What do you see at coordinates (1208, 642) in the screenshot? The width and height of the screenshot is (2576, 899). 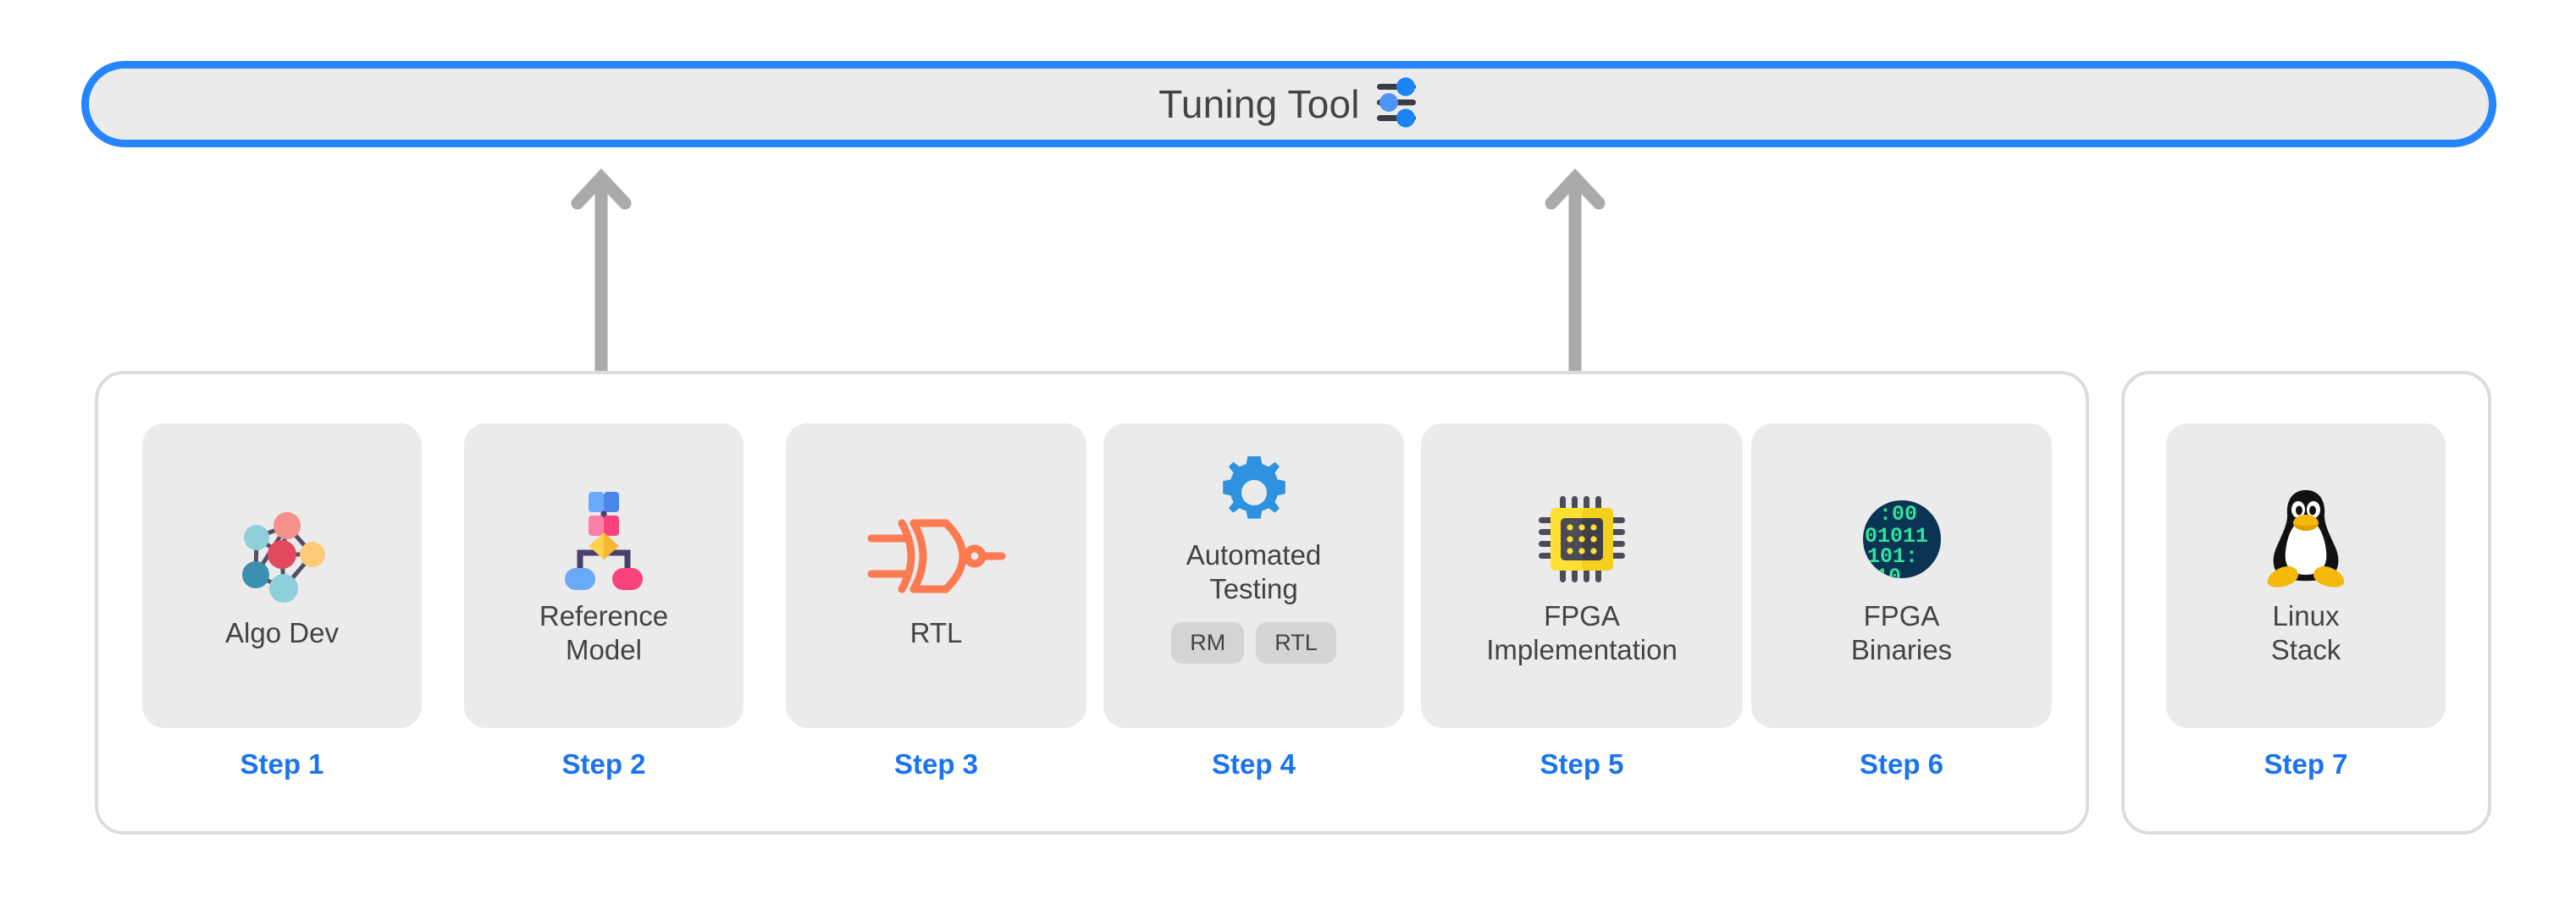 I see `badge-rm: RM` at bounding box center [1208, 642].